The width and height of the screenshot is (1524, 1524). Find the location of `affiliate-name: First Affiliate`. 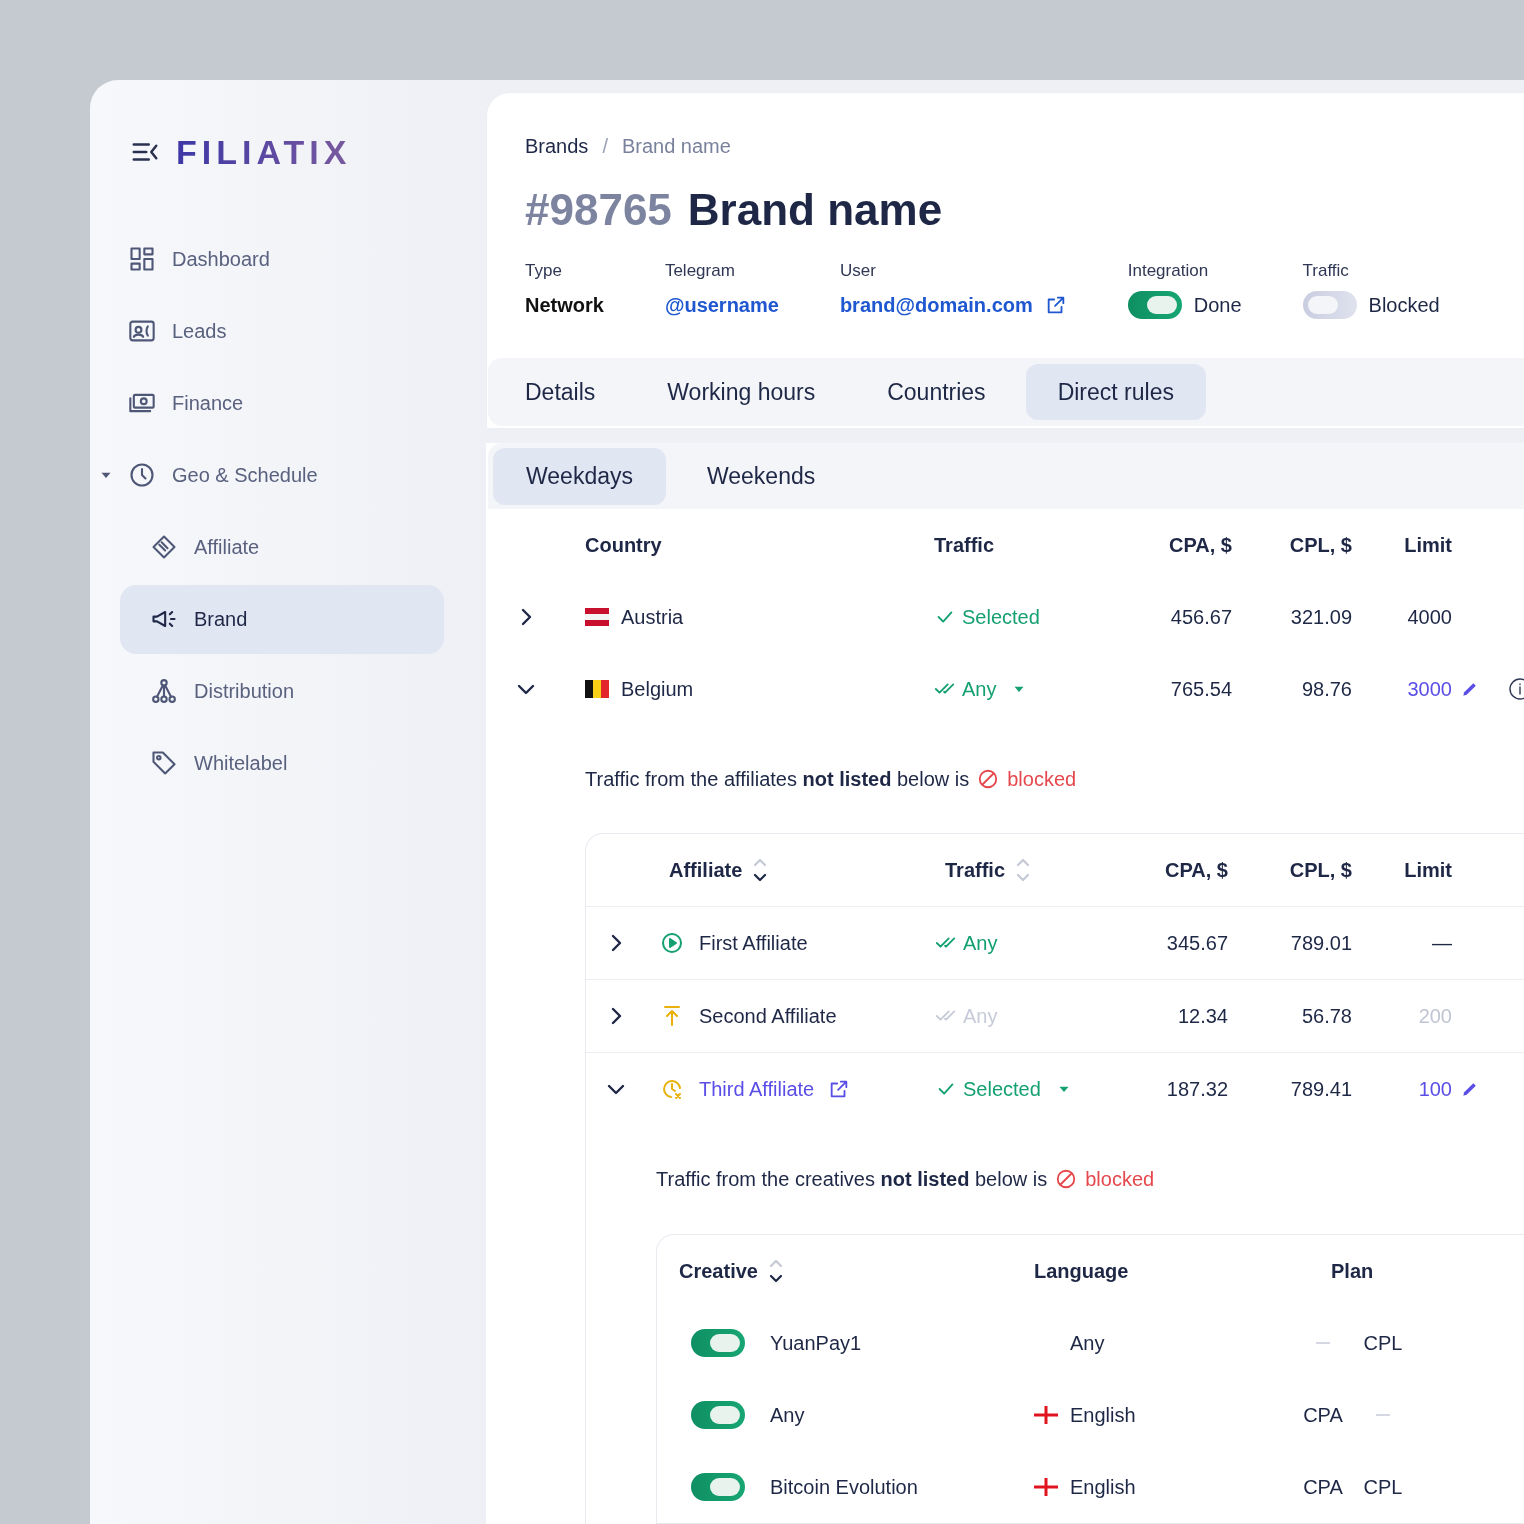

affiliate-name: First Affiliate is located at coordinates (753, 943).